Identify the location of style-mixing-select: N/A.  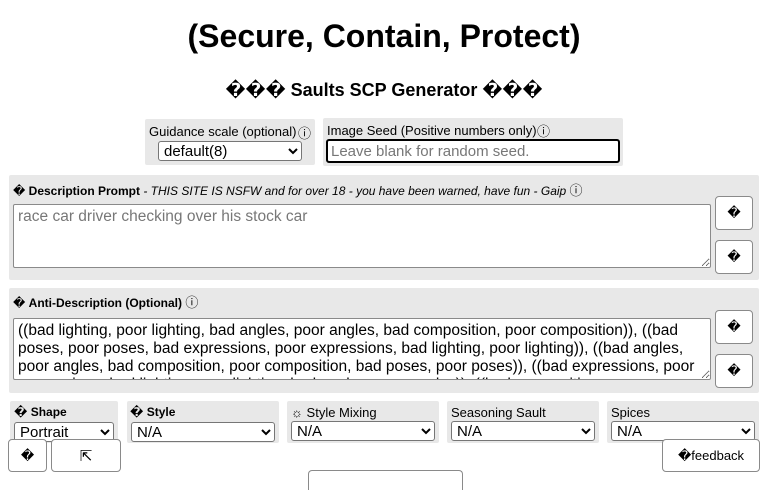
(363, 431).